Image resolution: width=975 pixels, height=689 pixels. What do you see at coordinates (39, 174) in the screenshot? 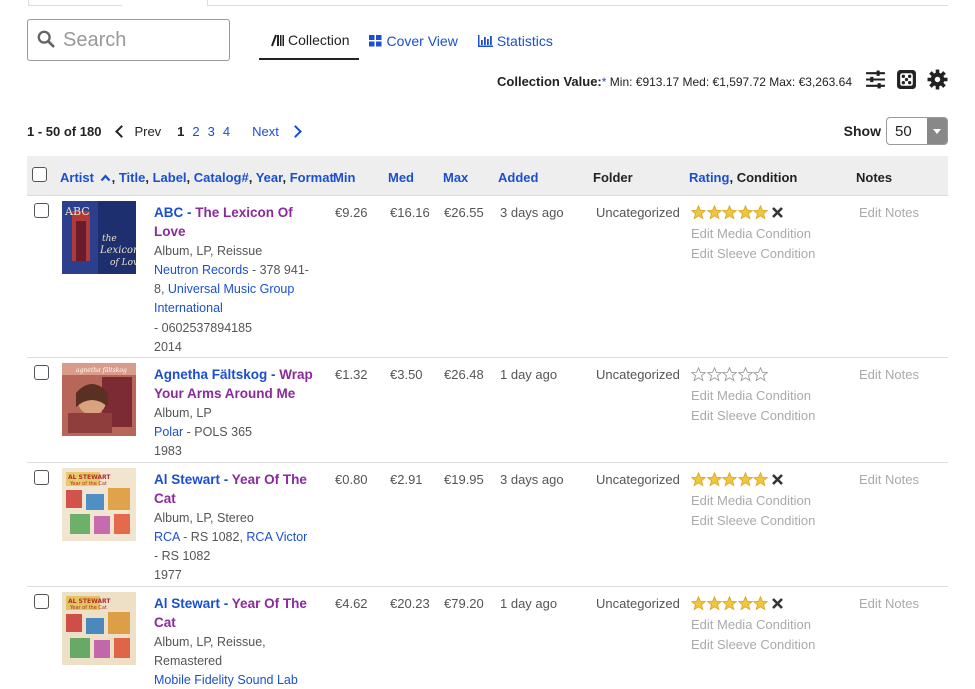
I see `select-all-checkbox` at bounding box center [39, 174].